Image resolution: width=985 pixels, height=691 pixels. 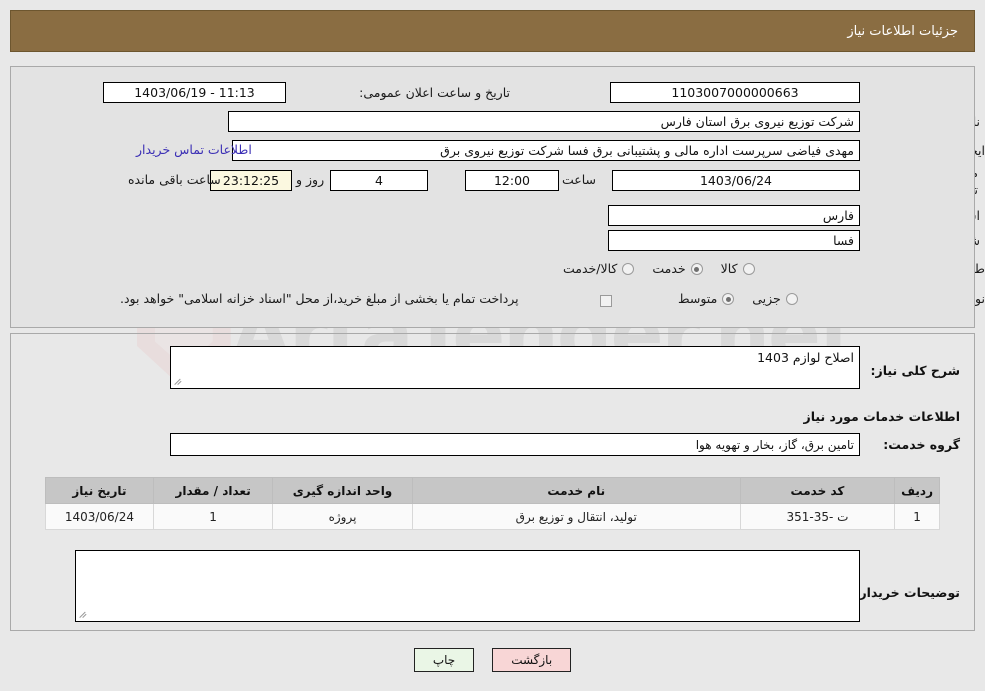 What do you see at coordinates (698, 298) in the screenshot?
I see `process-option-label: متوسط` at bounding box center [698, 298].